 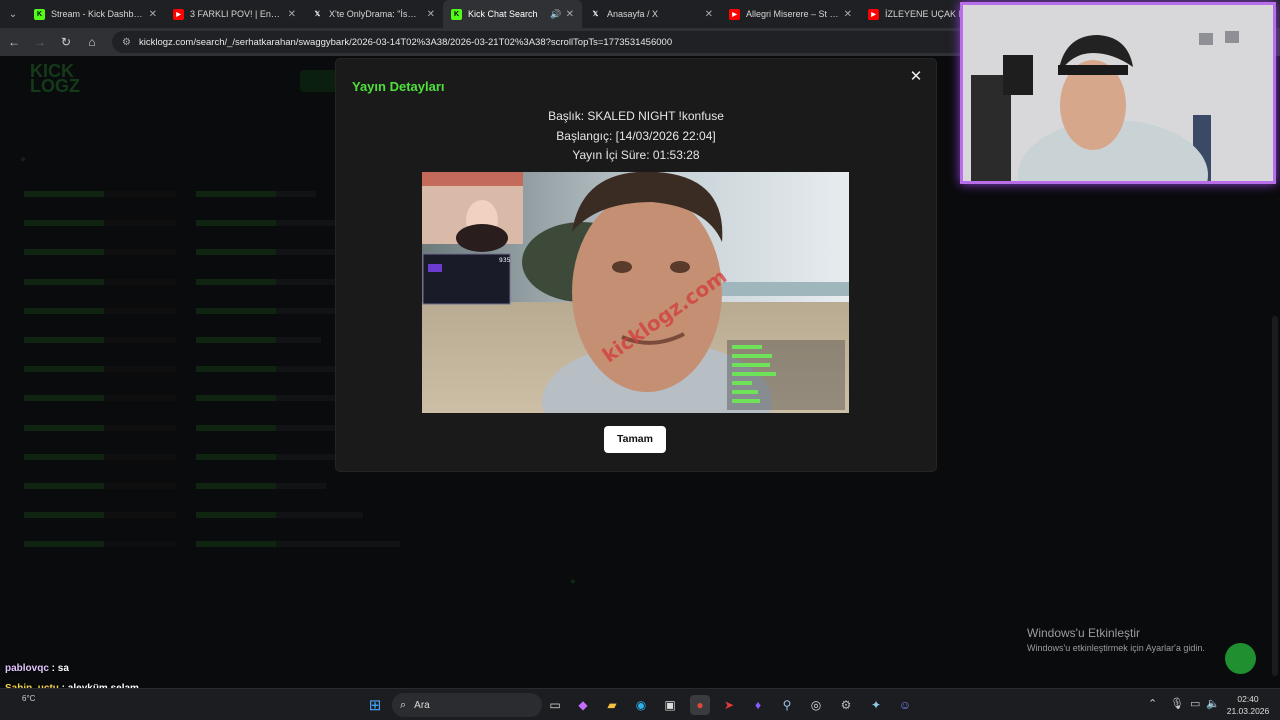 What do you see at coordinates (403, 704) in the screenshot?
I see `search-icon: ⌕` at bounding box center [403, 704].